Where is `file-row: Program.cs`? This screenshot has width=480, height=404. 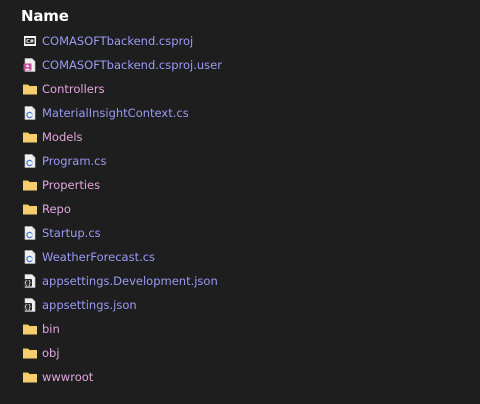
file-row: Program.cs is located at coordinates (240, 161).